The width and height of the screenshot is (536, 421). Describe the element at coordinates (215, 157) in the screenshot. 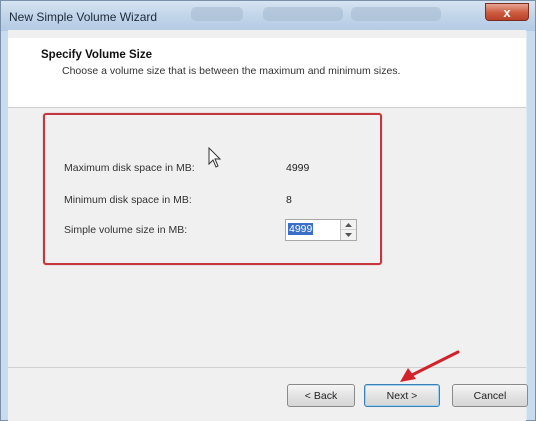

I see `mouse-cursor-icon` at that location.